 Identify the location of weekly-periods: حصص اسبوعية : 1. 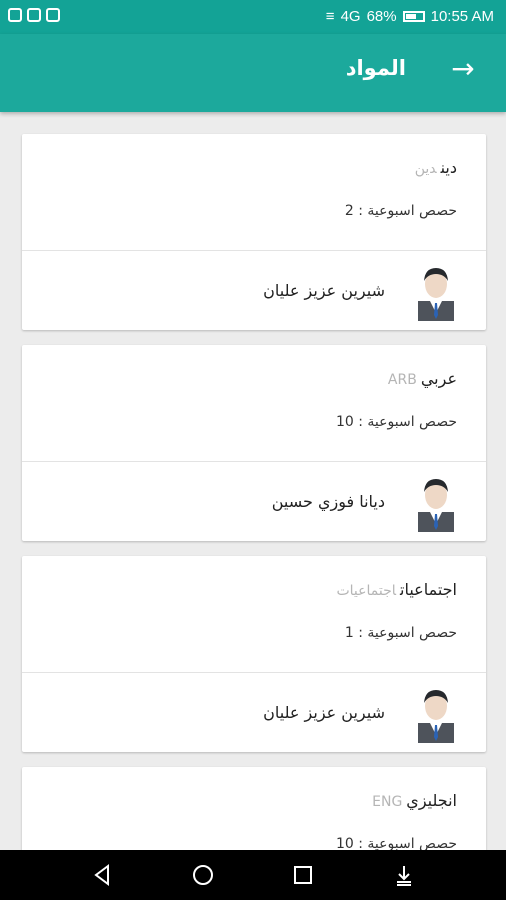
(400, 633).